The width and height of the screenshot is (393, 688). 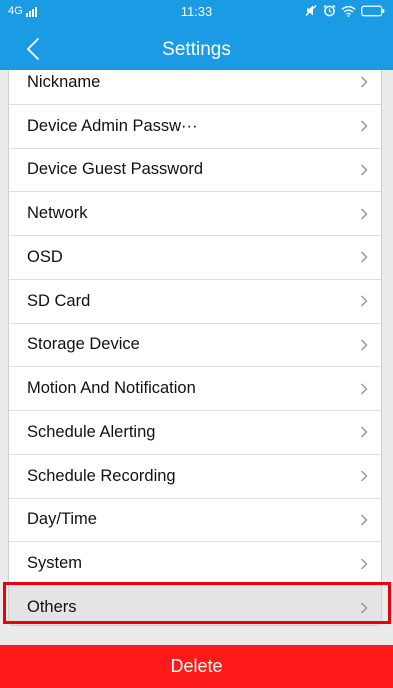 What do you see at coordinates (62, 519) in the screenshot?
I see `settings-item-label: Day/Time` at bounding box center [62, 519].